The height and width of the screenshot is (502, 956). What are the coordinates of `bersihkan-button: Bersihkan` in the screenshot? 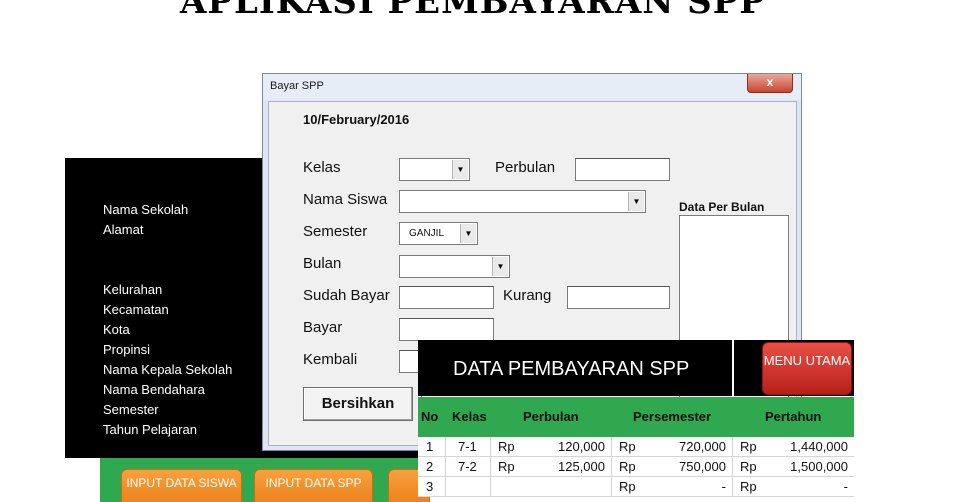 It's located at (358, 404).